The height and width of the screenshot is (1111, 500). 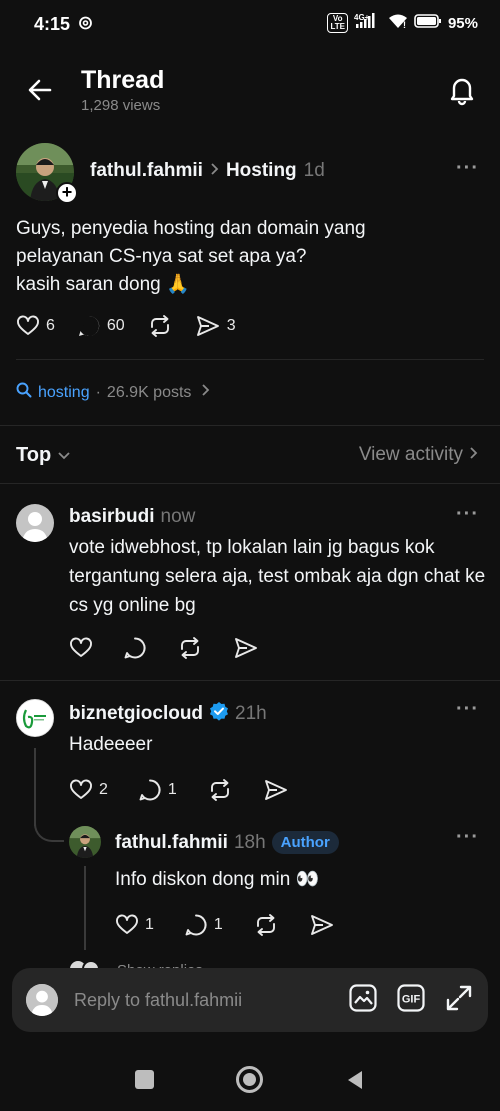 What do you see at coordinates (64, 392) in the screenshot?
I see `topic-tag-name: hosting` at bounding box center [64, 392].